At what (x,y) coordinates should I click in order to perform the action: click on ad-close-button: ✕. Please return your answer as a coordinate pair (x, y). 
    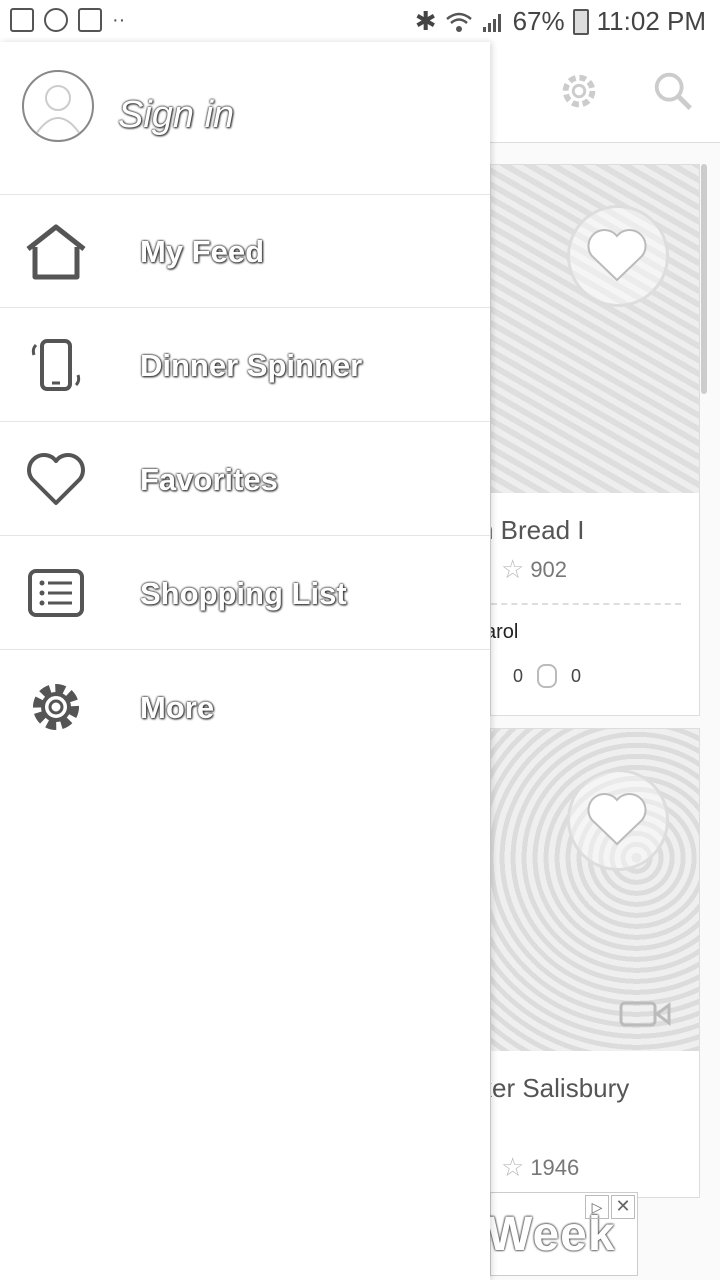
    Looking at the image, I should click on (623, 1207).